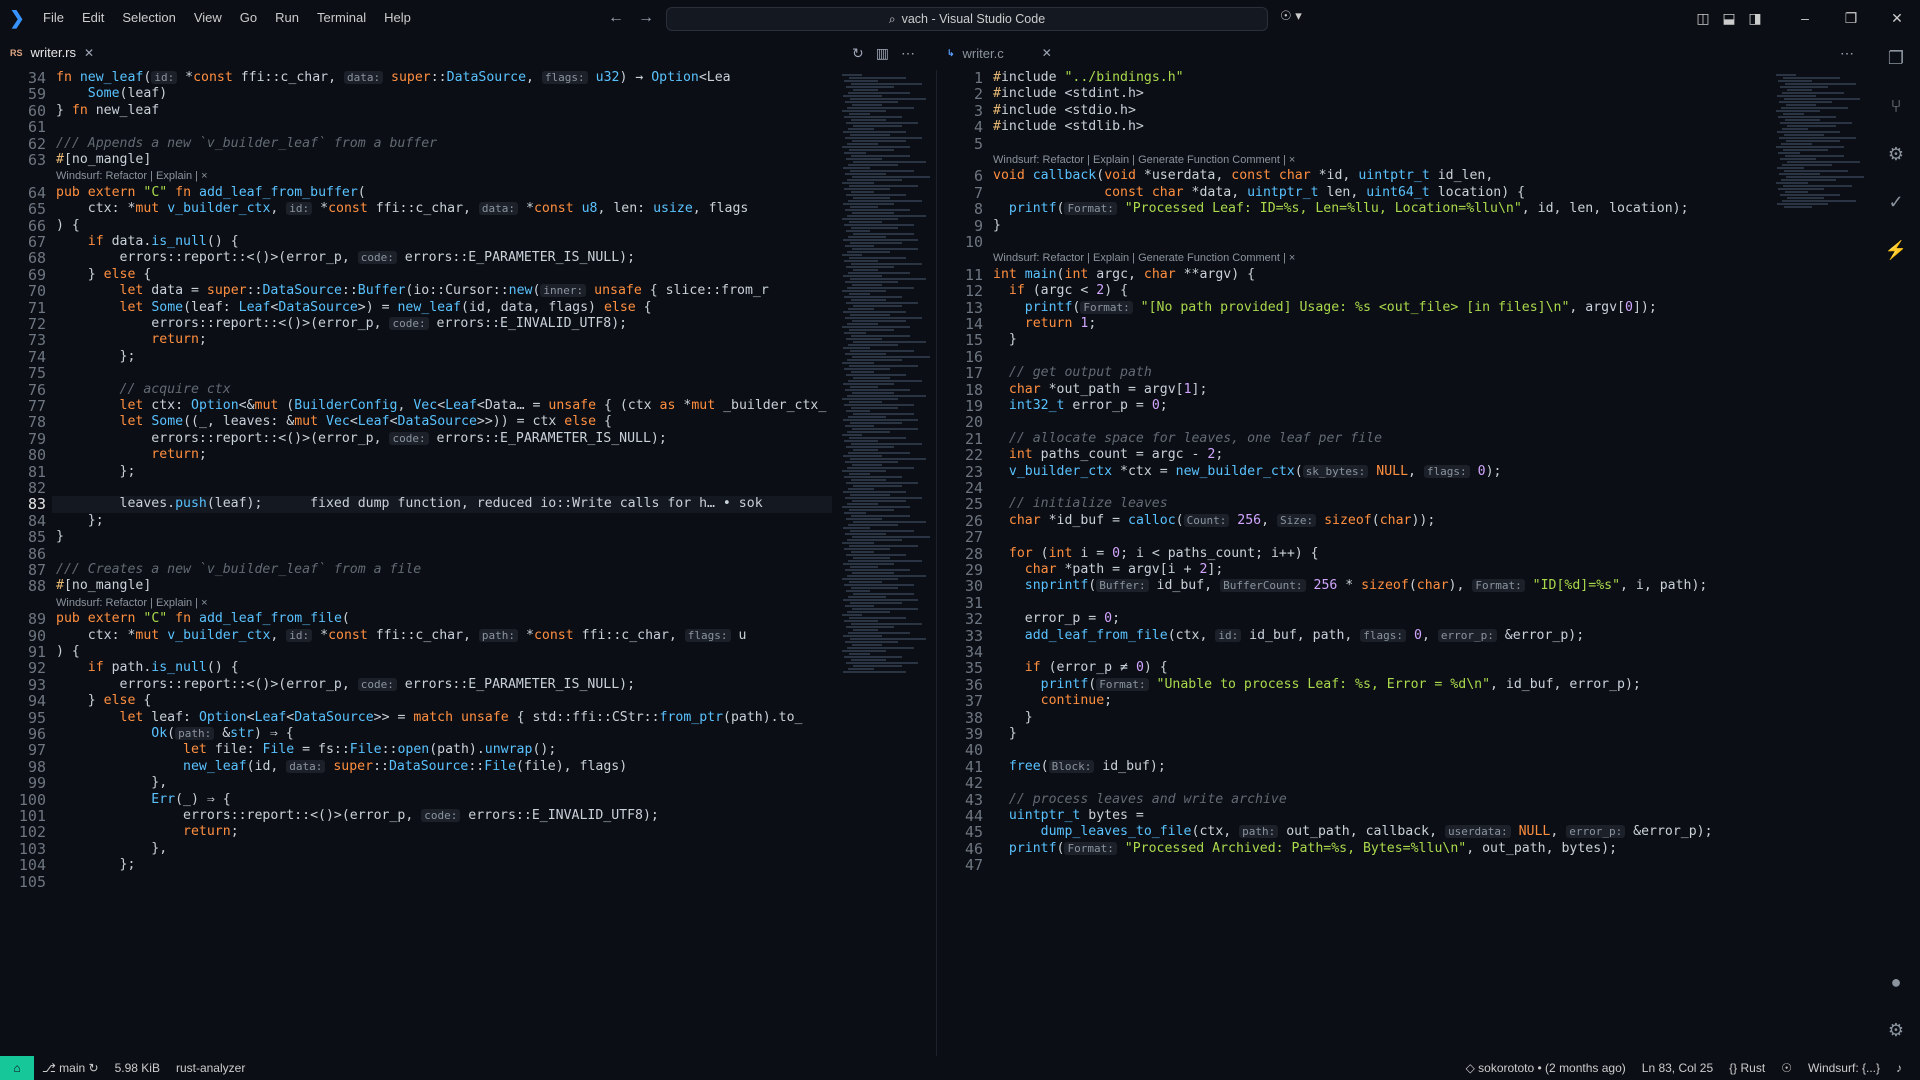  What do you see at coordinates (646, 18) in the screenshot?
I see `forward-arrow-icon: →` at bounding box center [646, 18].